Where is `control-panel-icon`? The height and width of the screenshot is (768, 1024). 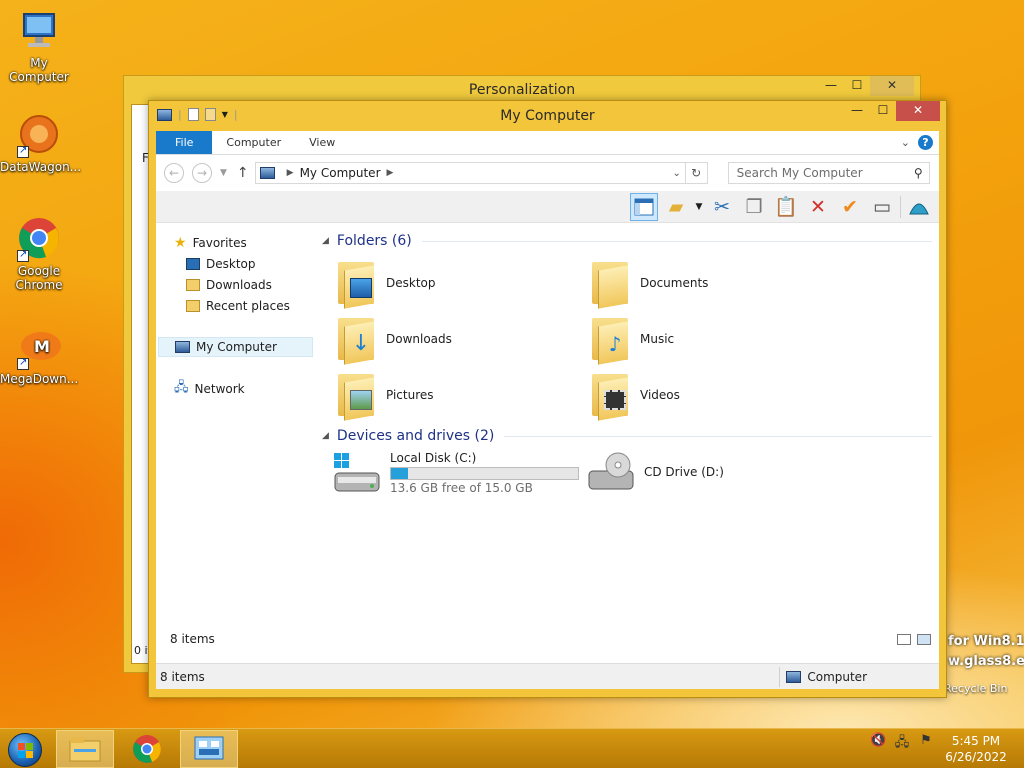 control-panel-icon is located at coordinates (209, 748).